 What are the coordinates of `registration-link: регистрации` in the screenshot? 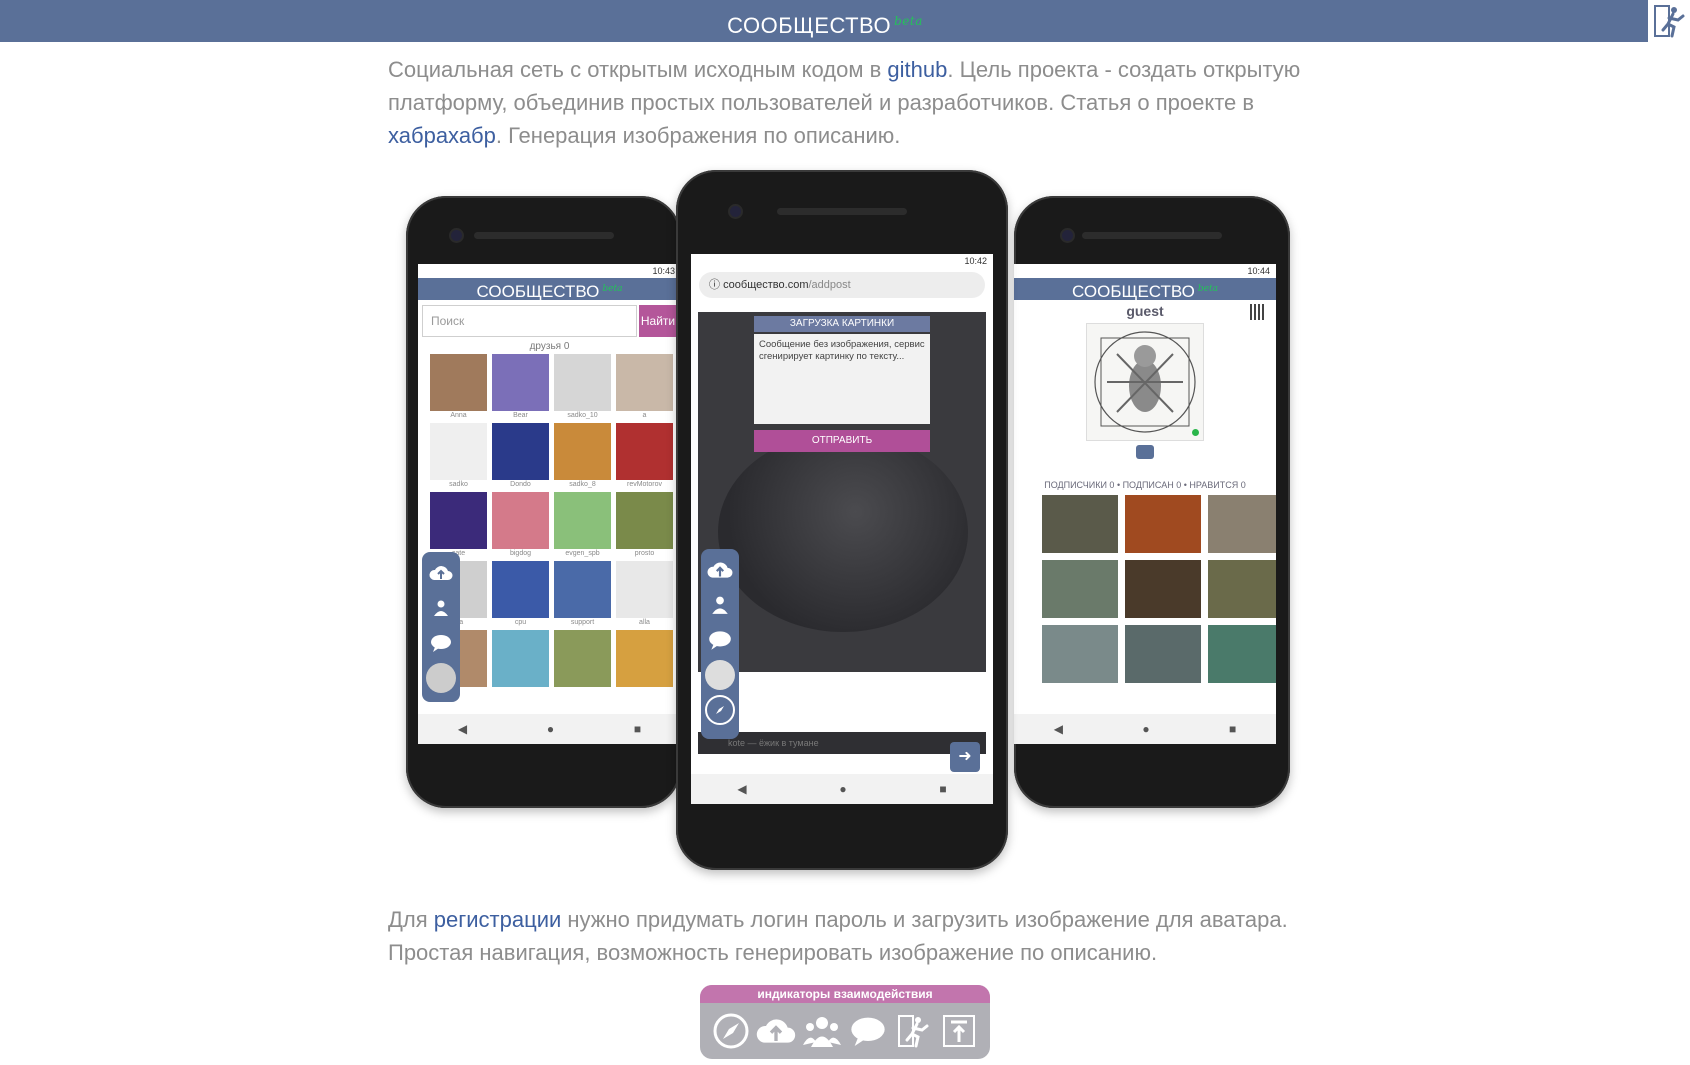 It's located at (498, 919).